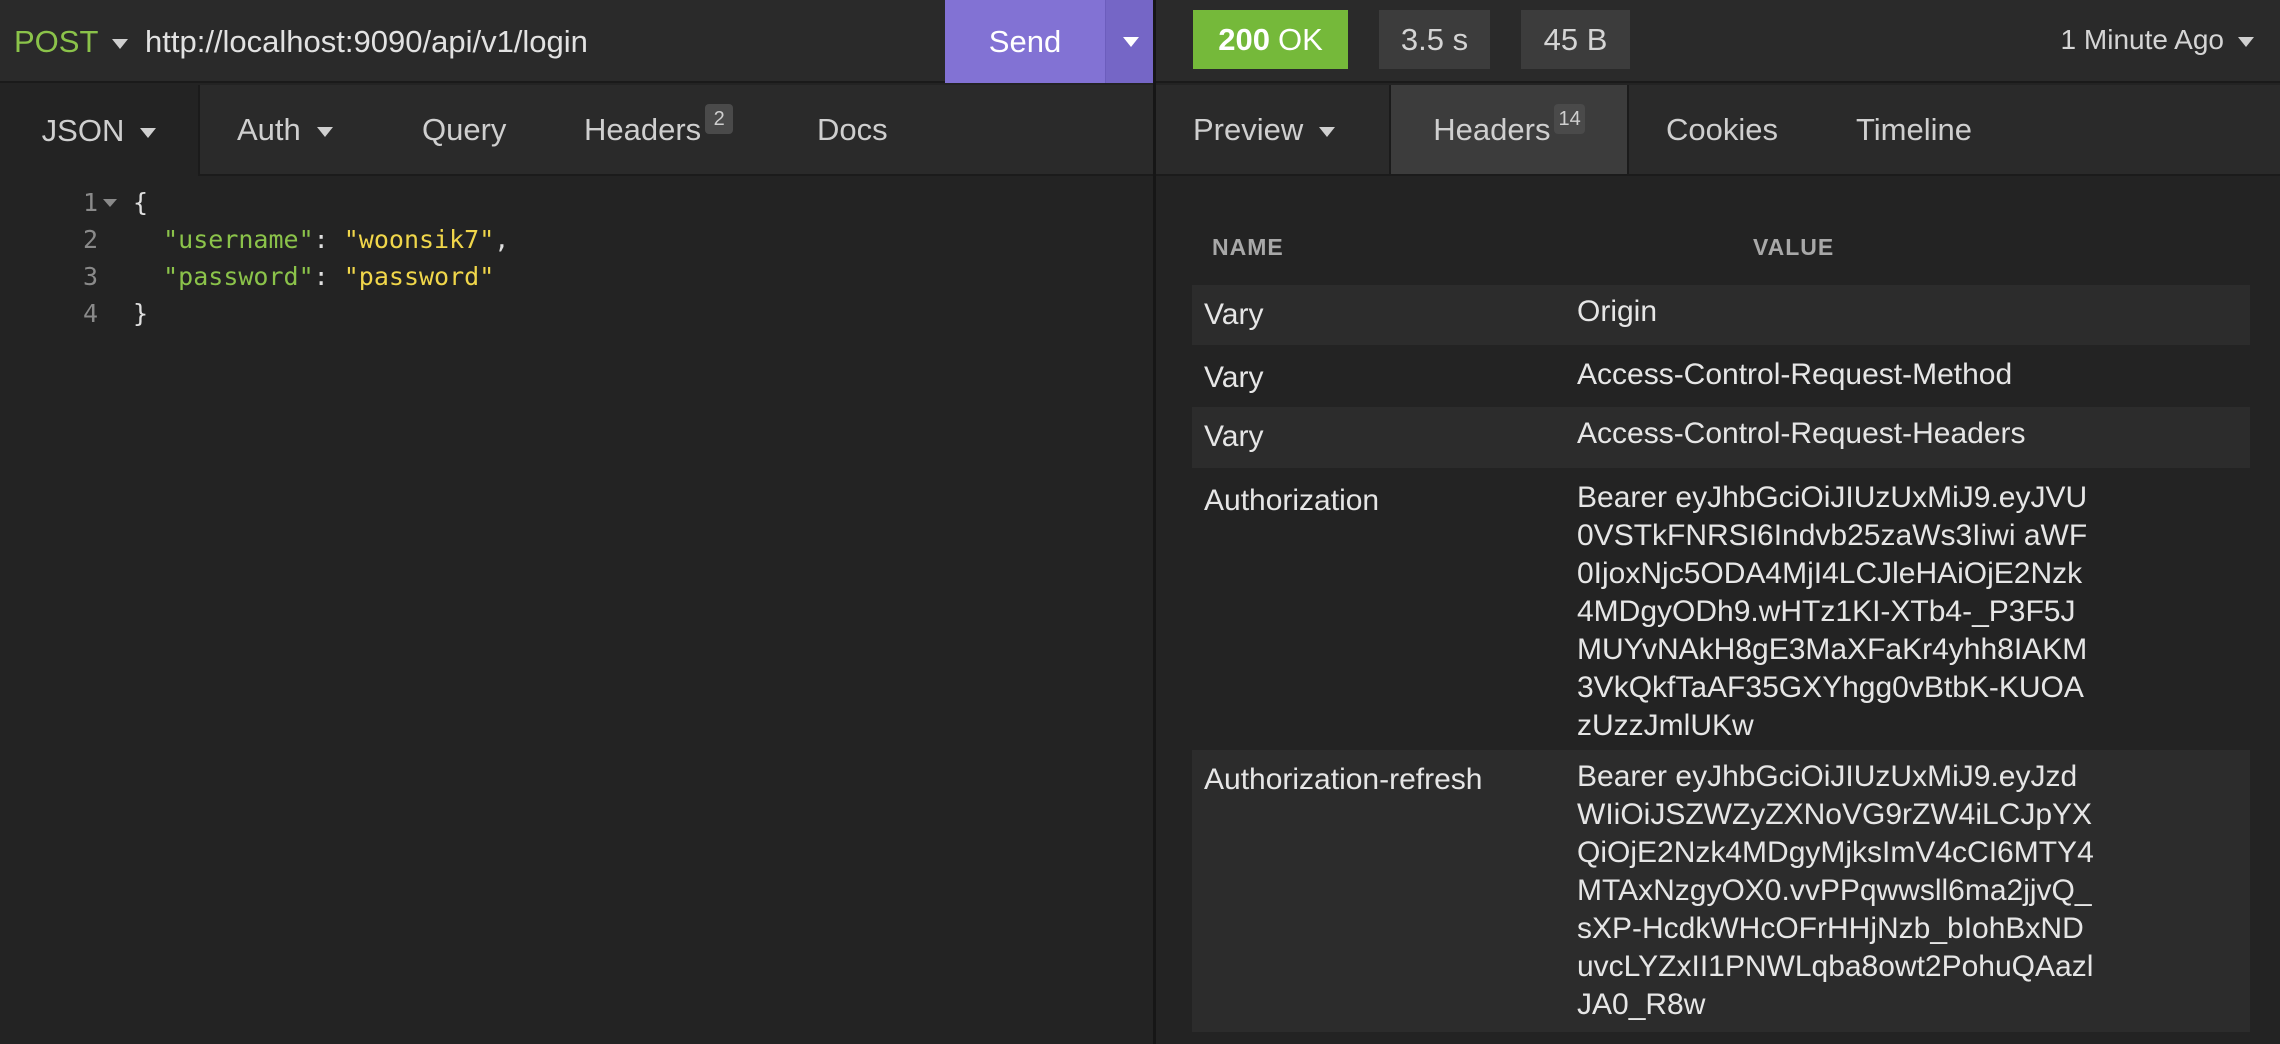  I want to click on code-text: {, so click(141, 202).